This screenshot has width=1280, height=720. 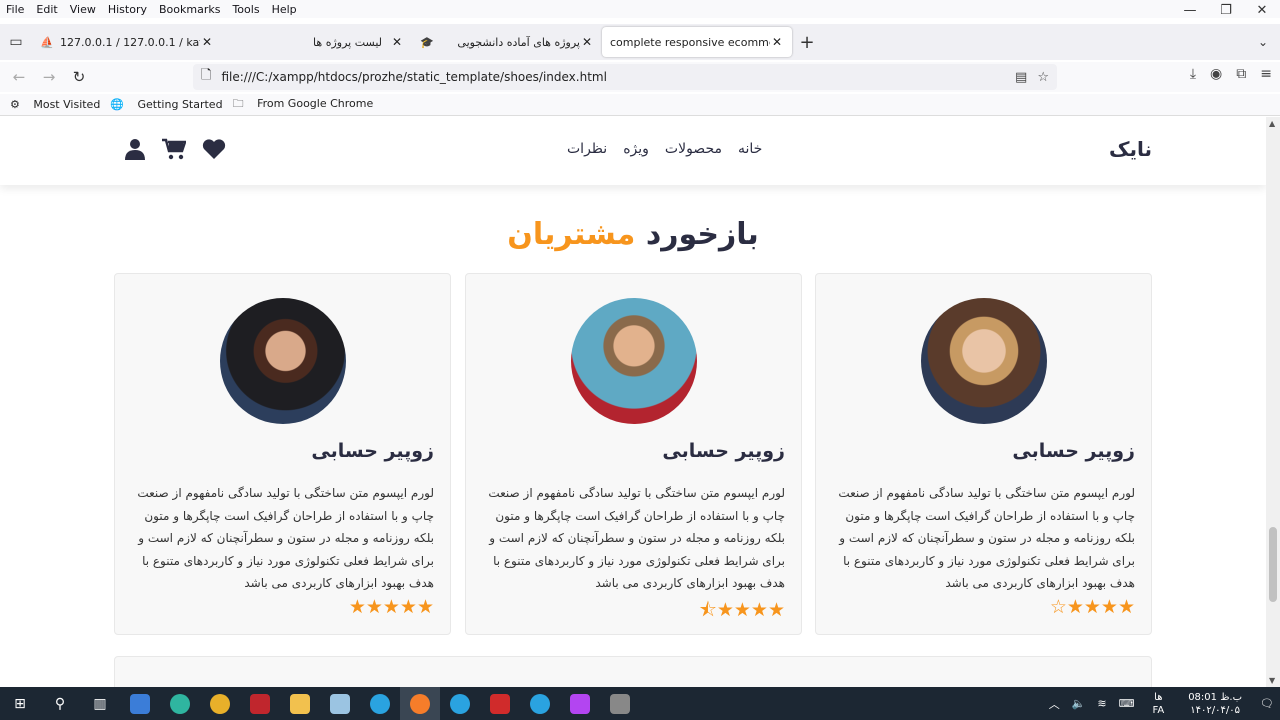 I want to click on tab-student-projects: 🎓 پروژه های آماده دانشجویی ✕, so click(x=507, y=42).